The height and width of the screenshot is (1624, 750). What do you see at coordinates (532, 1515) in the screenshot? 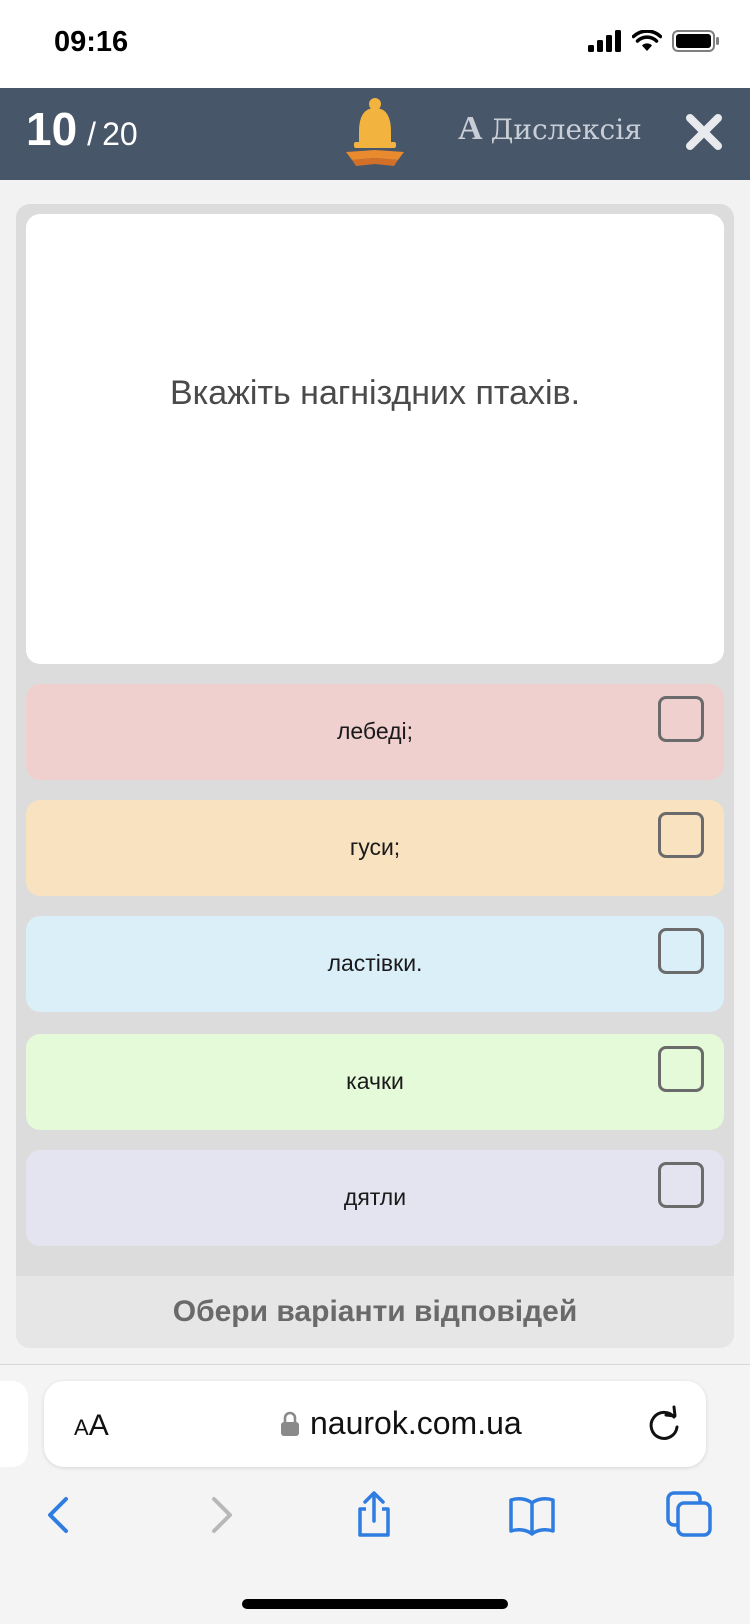
I see `bookmarks-icon` at bounding box center [532, 1515].